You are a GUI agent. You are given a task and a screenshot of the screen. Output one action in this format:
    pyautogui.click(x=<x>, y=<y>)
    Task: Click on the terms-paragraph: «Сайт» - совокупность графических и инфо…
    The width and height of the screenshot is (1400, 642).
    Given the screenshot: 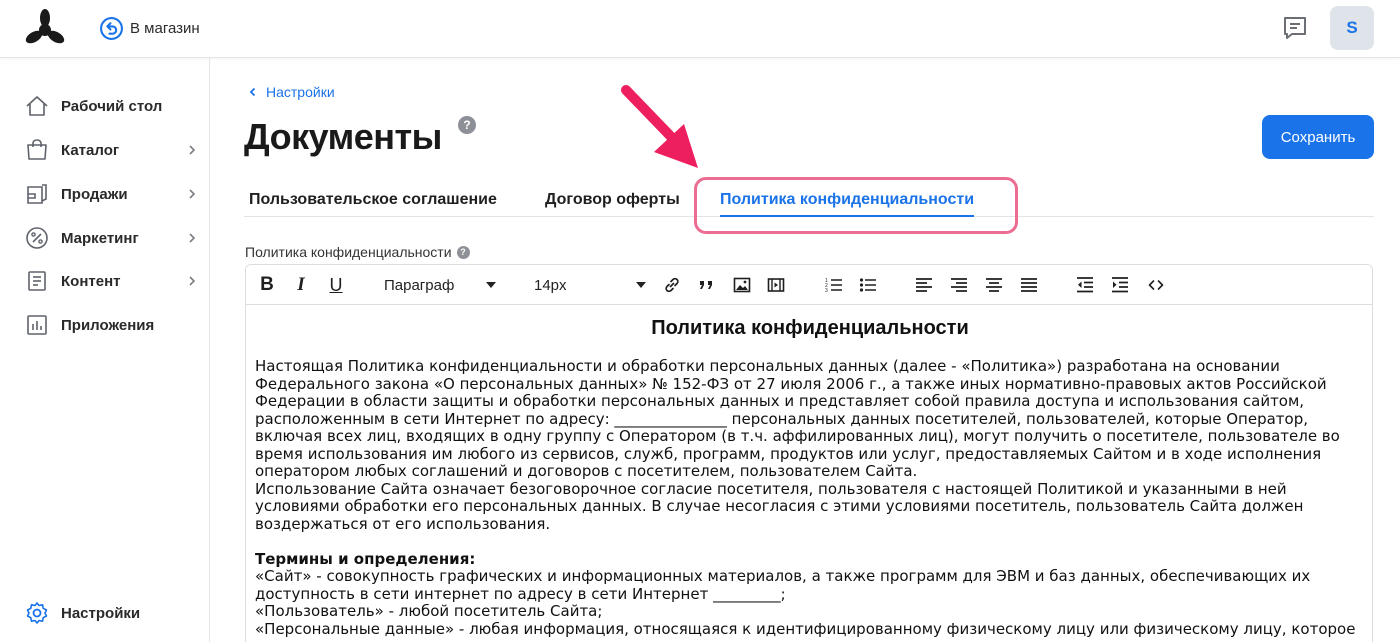 What is the action you would take?
    pyautogui.click(x=810, y=602)
    